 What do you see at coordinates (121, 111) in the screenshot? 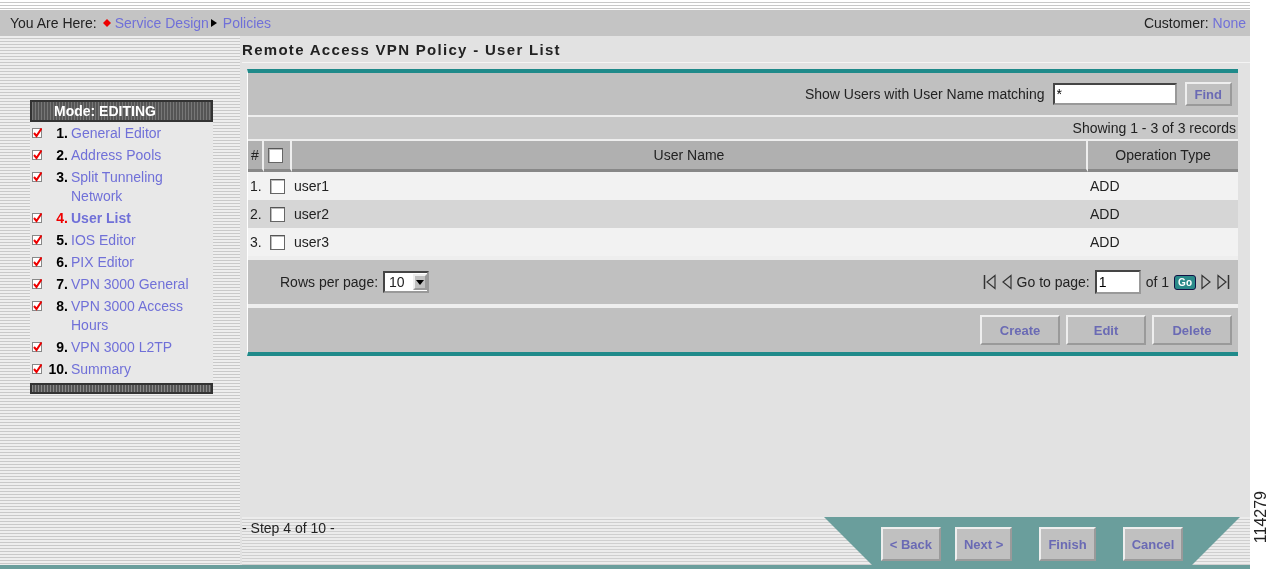
I see `mode-header: Mode: EDITING` at bounding box center [121, 111].